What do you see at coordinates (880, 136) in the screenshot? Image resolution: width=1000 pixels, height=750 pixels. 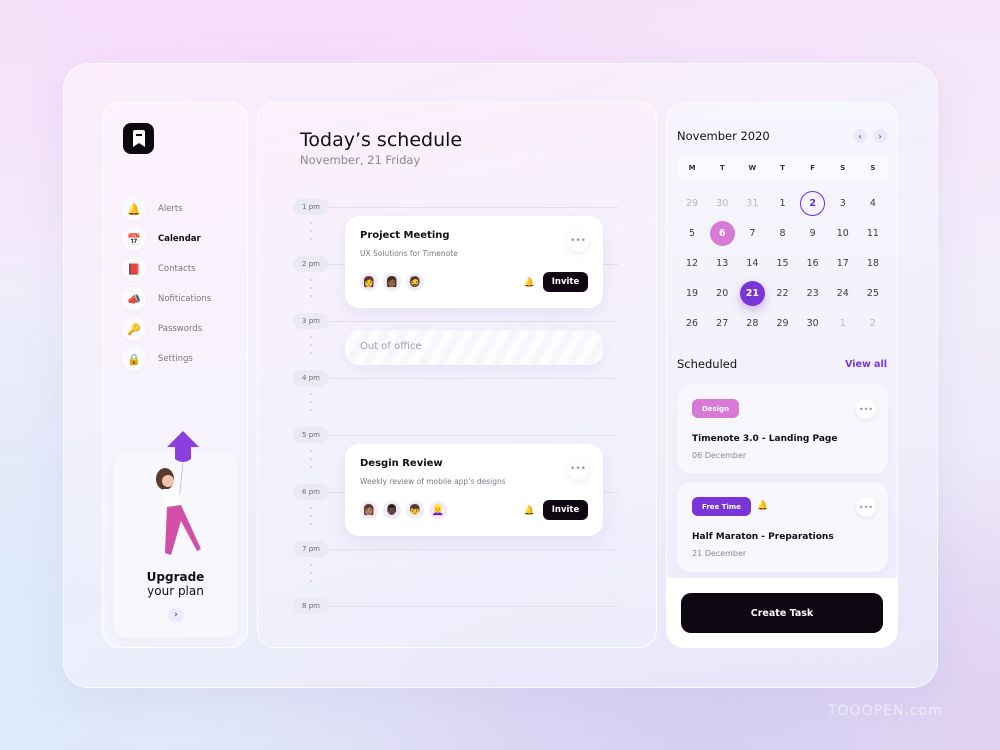 I see `next-month-button: ›` at bounding box center [880, 136].